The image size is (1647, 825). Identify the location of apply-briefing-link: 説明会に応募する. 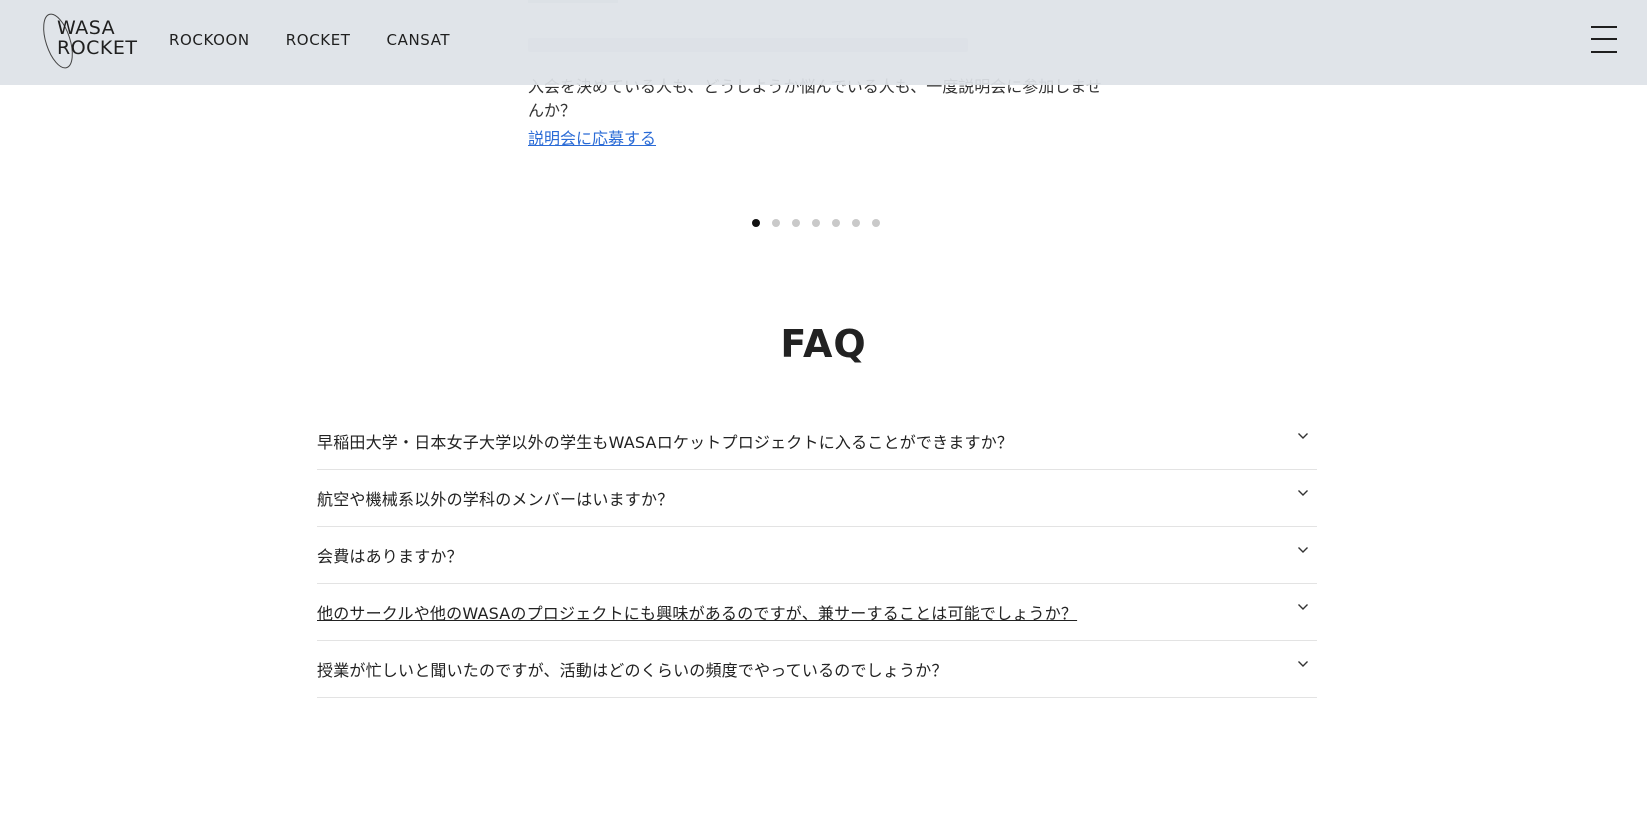
(592, 137).